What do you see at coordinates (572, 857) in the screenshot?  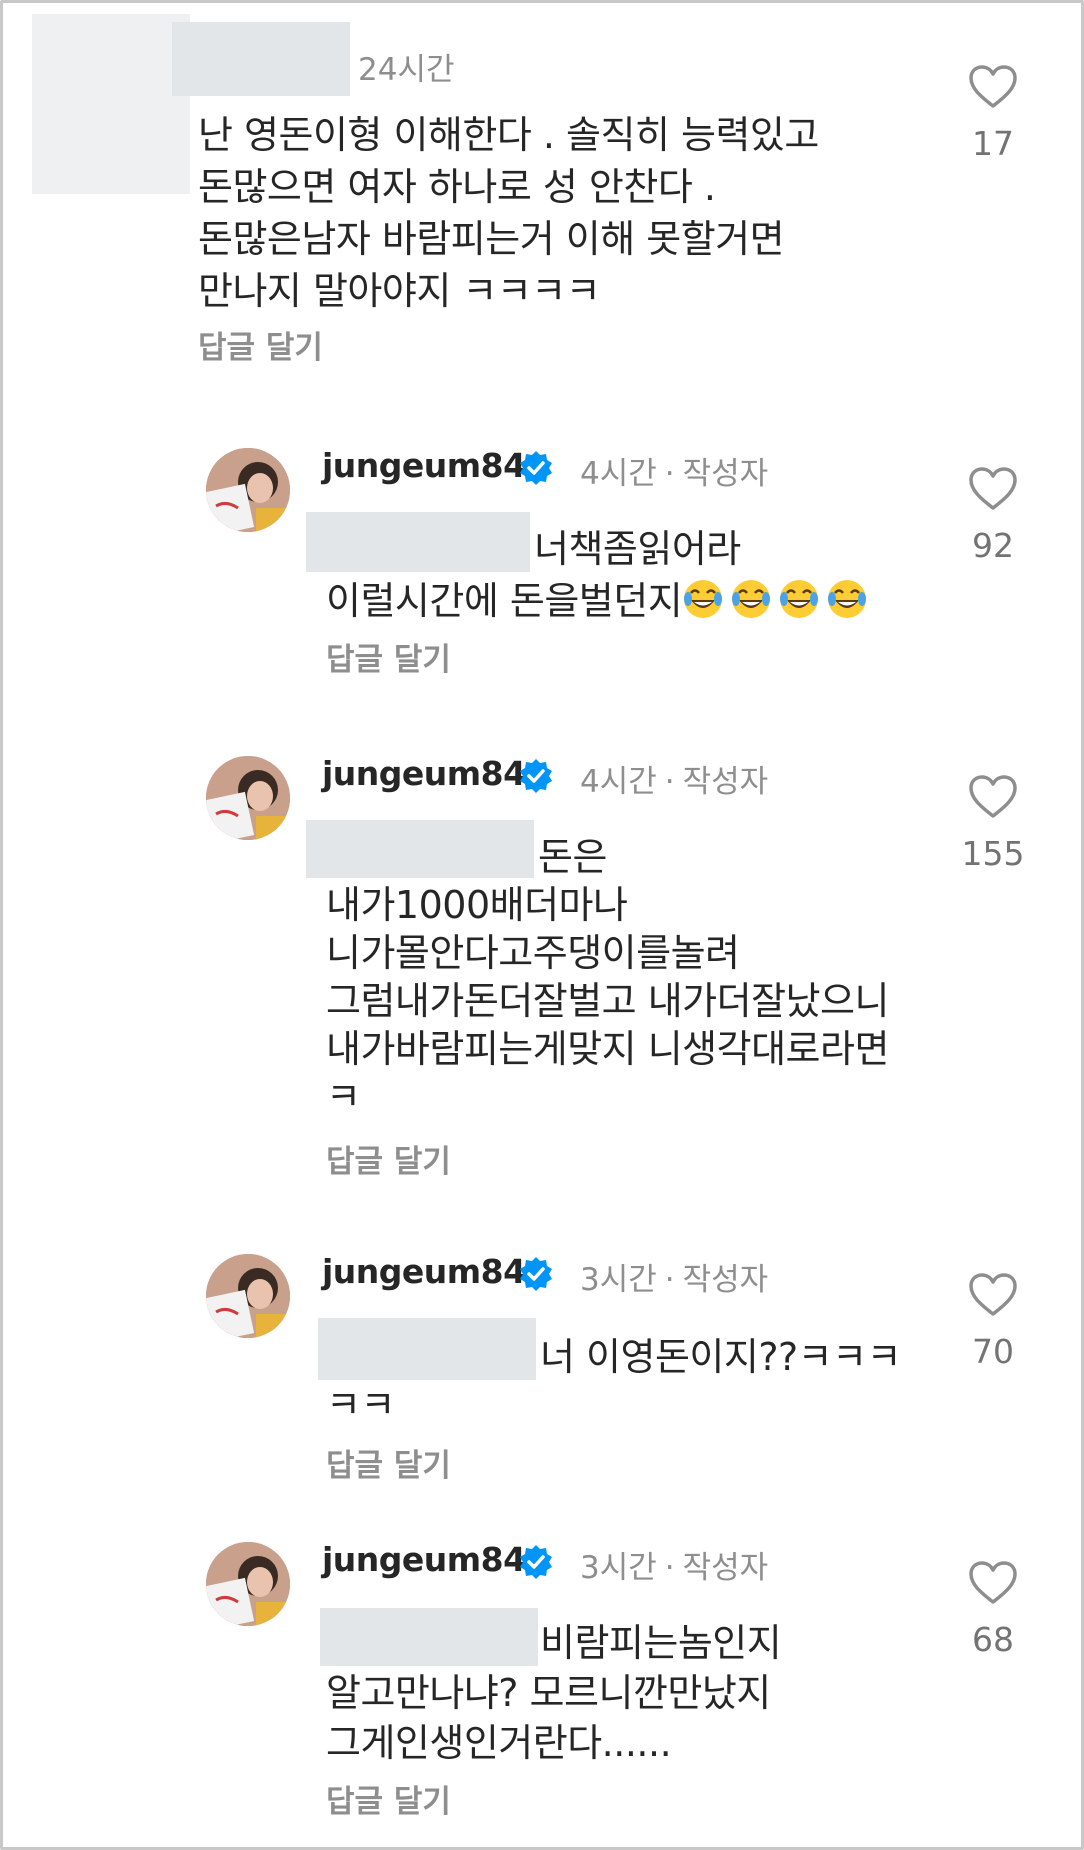 I see `comment-text-line: 돈은` at bounding box center [572, 857].